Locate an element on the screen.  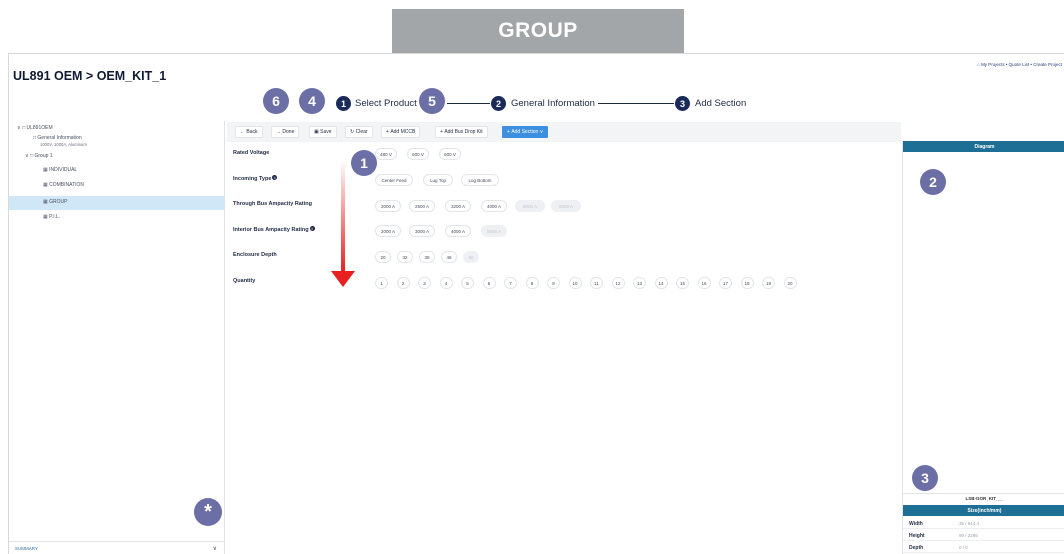
size-value: 0 / 0 is located at coordinates (963, 547).